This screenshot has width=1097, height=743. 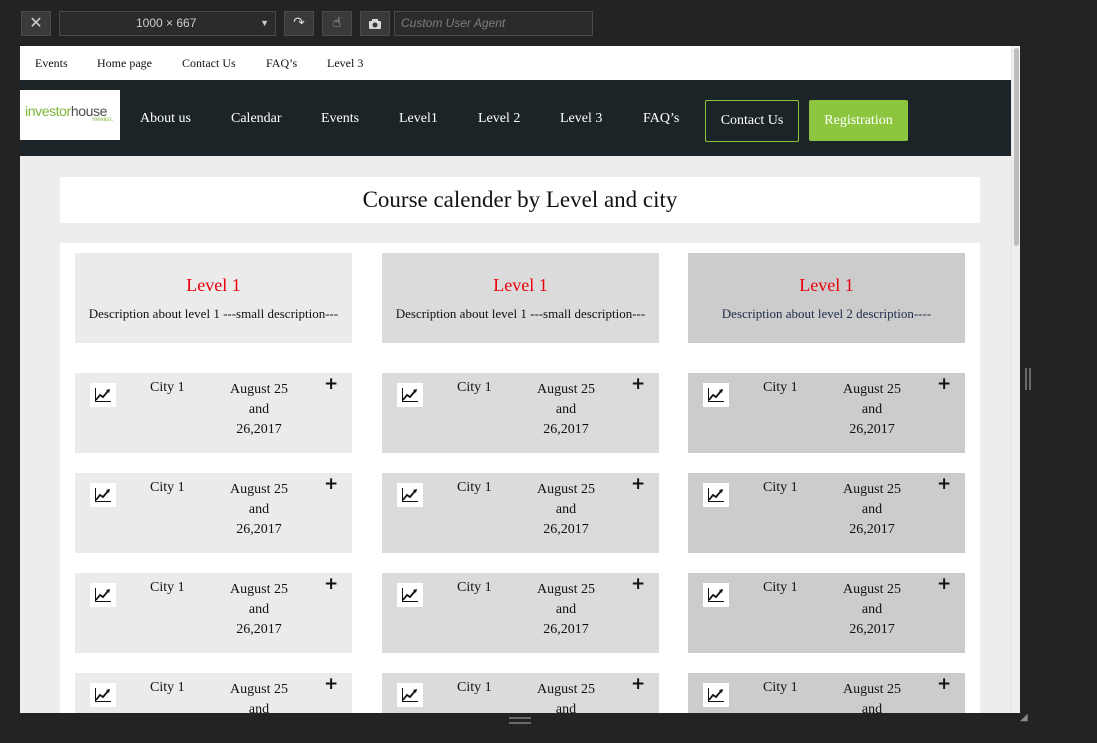 What do you see at coordinates (493, 23) in the screenshot?
I see `user-agent-input: Custom User Agent` at bounding box center [493, 23].